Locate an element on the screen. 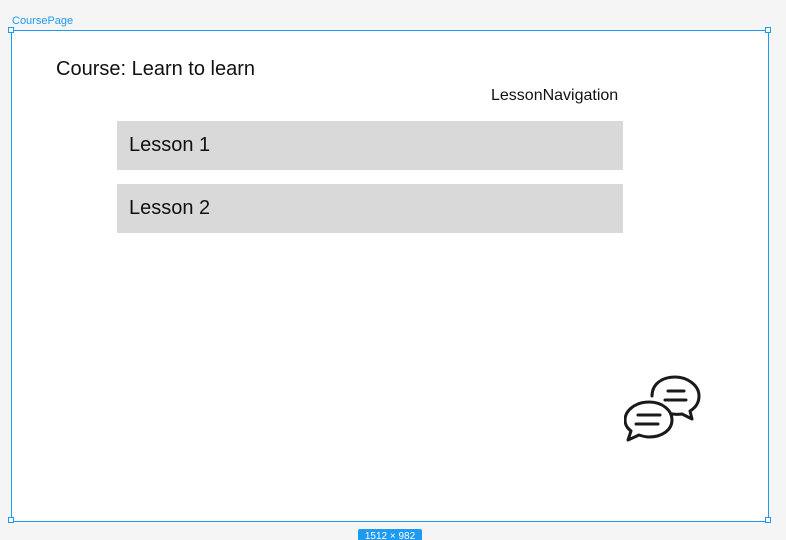 The image size is (786, 540). resize-handle-bottom-left is located at coordinates (11, 520).